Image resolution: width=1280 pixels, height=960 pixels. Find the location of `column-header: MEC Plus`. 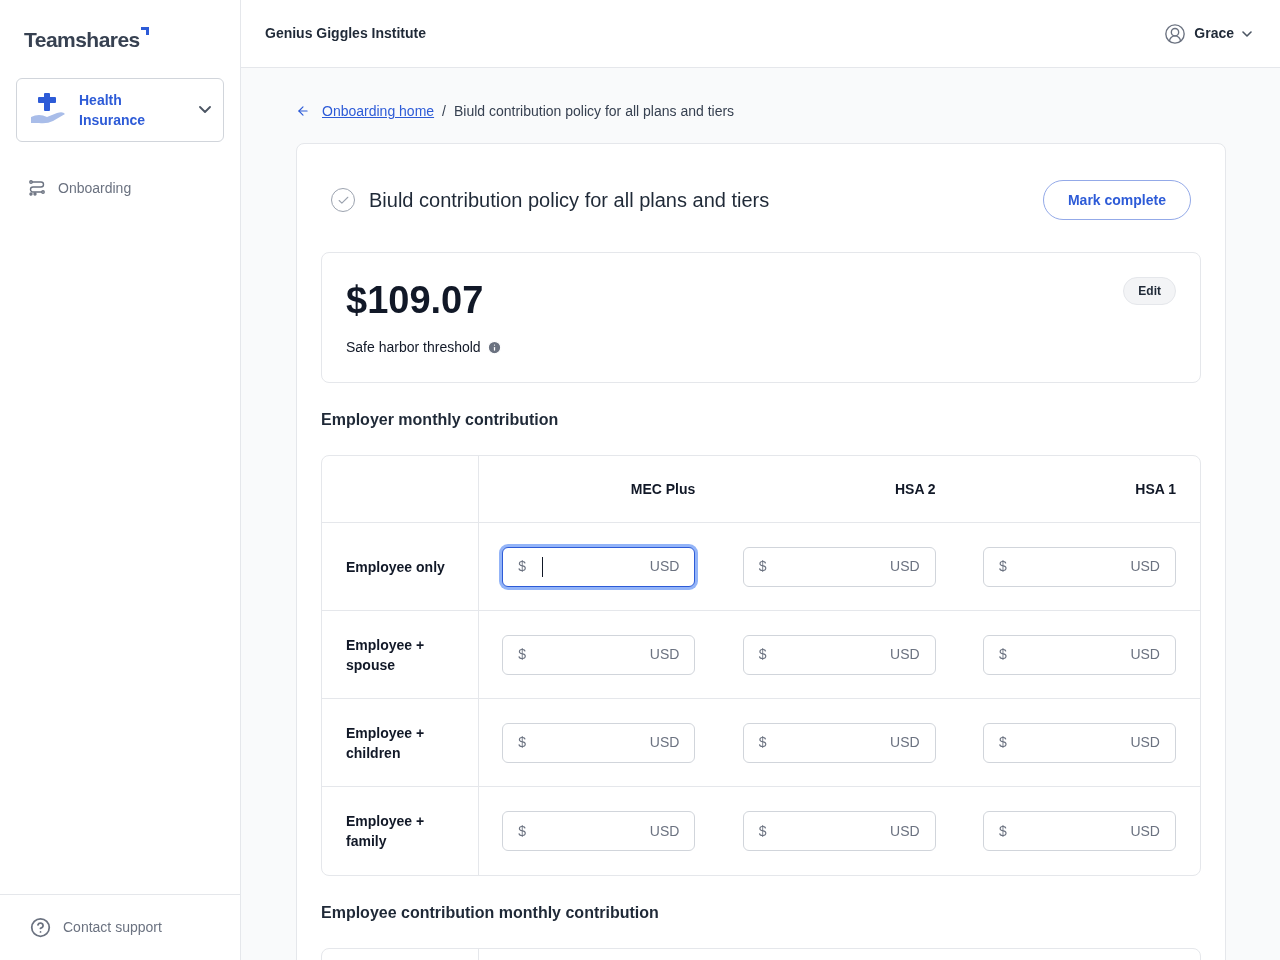

column-header: MEC Plus is located at coordinates (663, 489).